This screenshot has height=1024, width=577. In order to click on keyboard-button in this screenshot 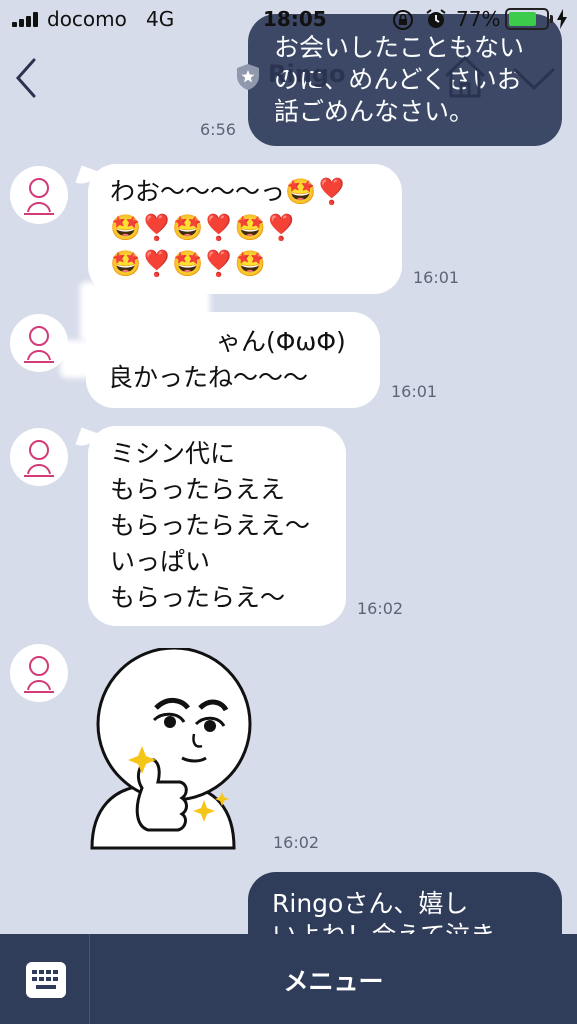, I will do `click(45, 979)`.